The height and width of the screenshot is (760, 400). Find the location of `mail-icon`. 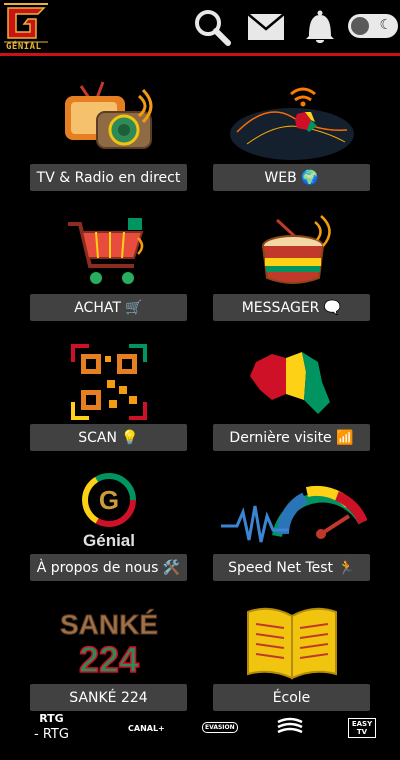

mail-icon is located at coordinates (266, 27).